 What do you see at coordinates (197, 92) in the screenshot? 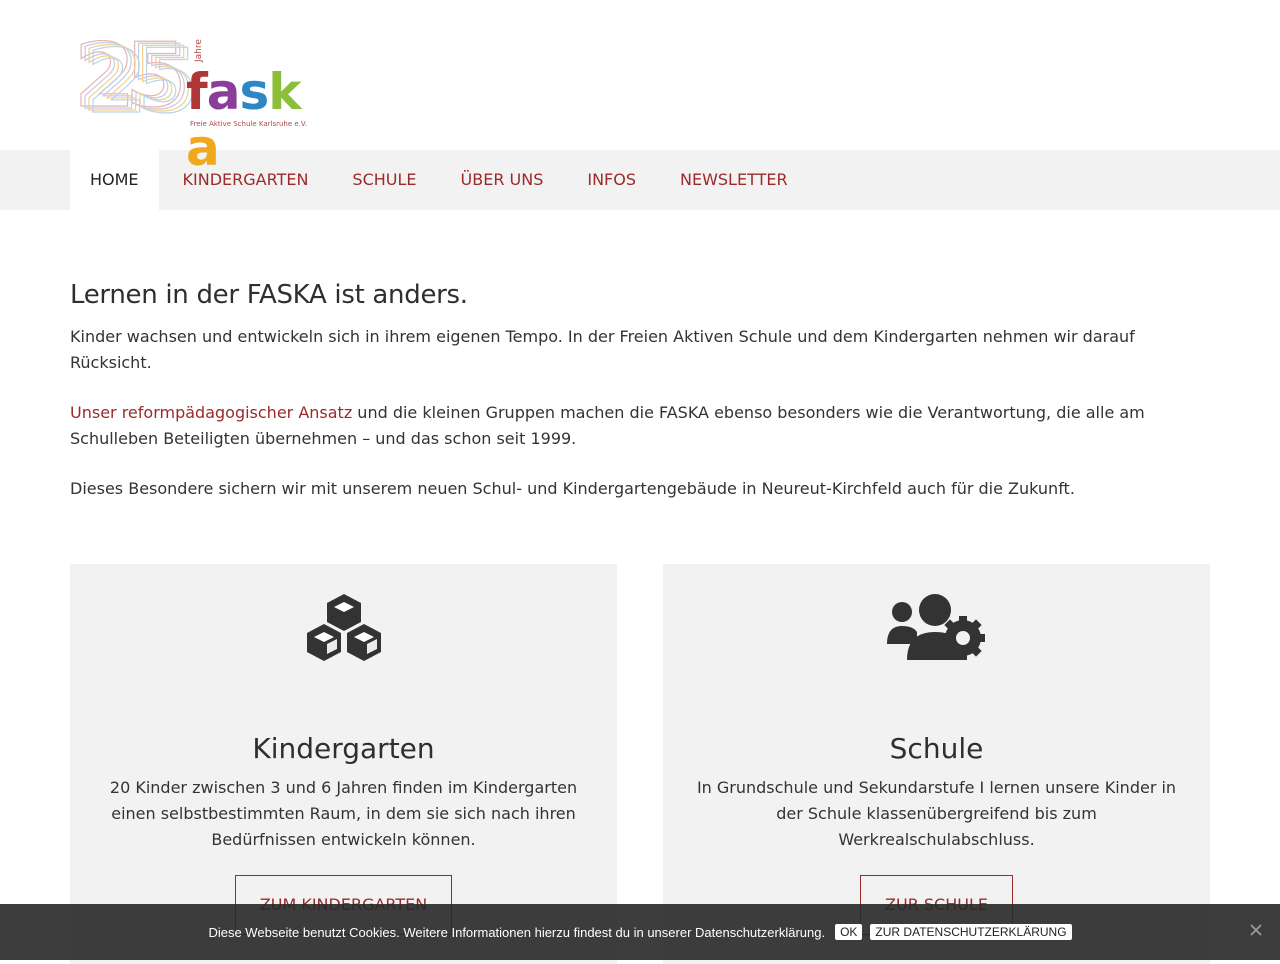
I see `logo-letter: f` at bounding box center [197, 92].